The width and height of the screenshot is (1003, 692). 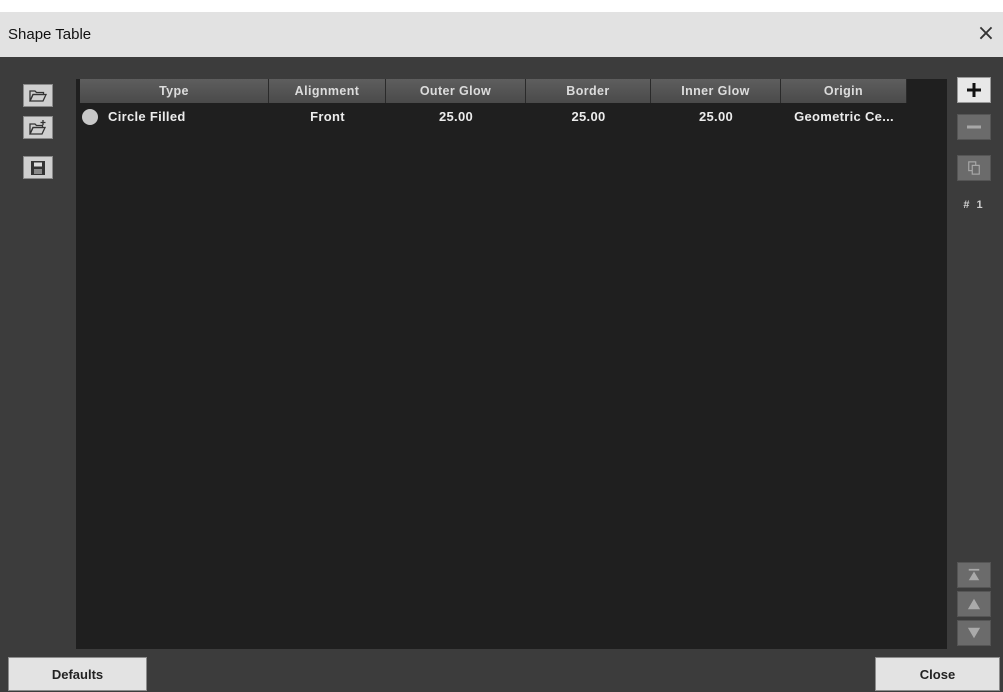 What do you see at coordinates (90, 117) in the screenshot?
I see `circle-shape-icon` at bounding box center [90, 117].